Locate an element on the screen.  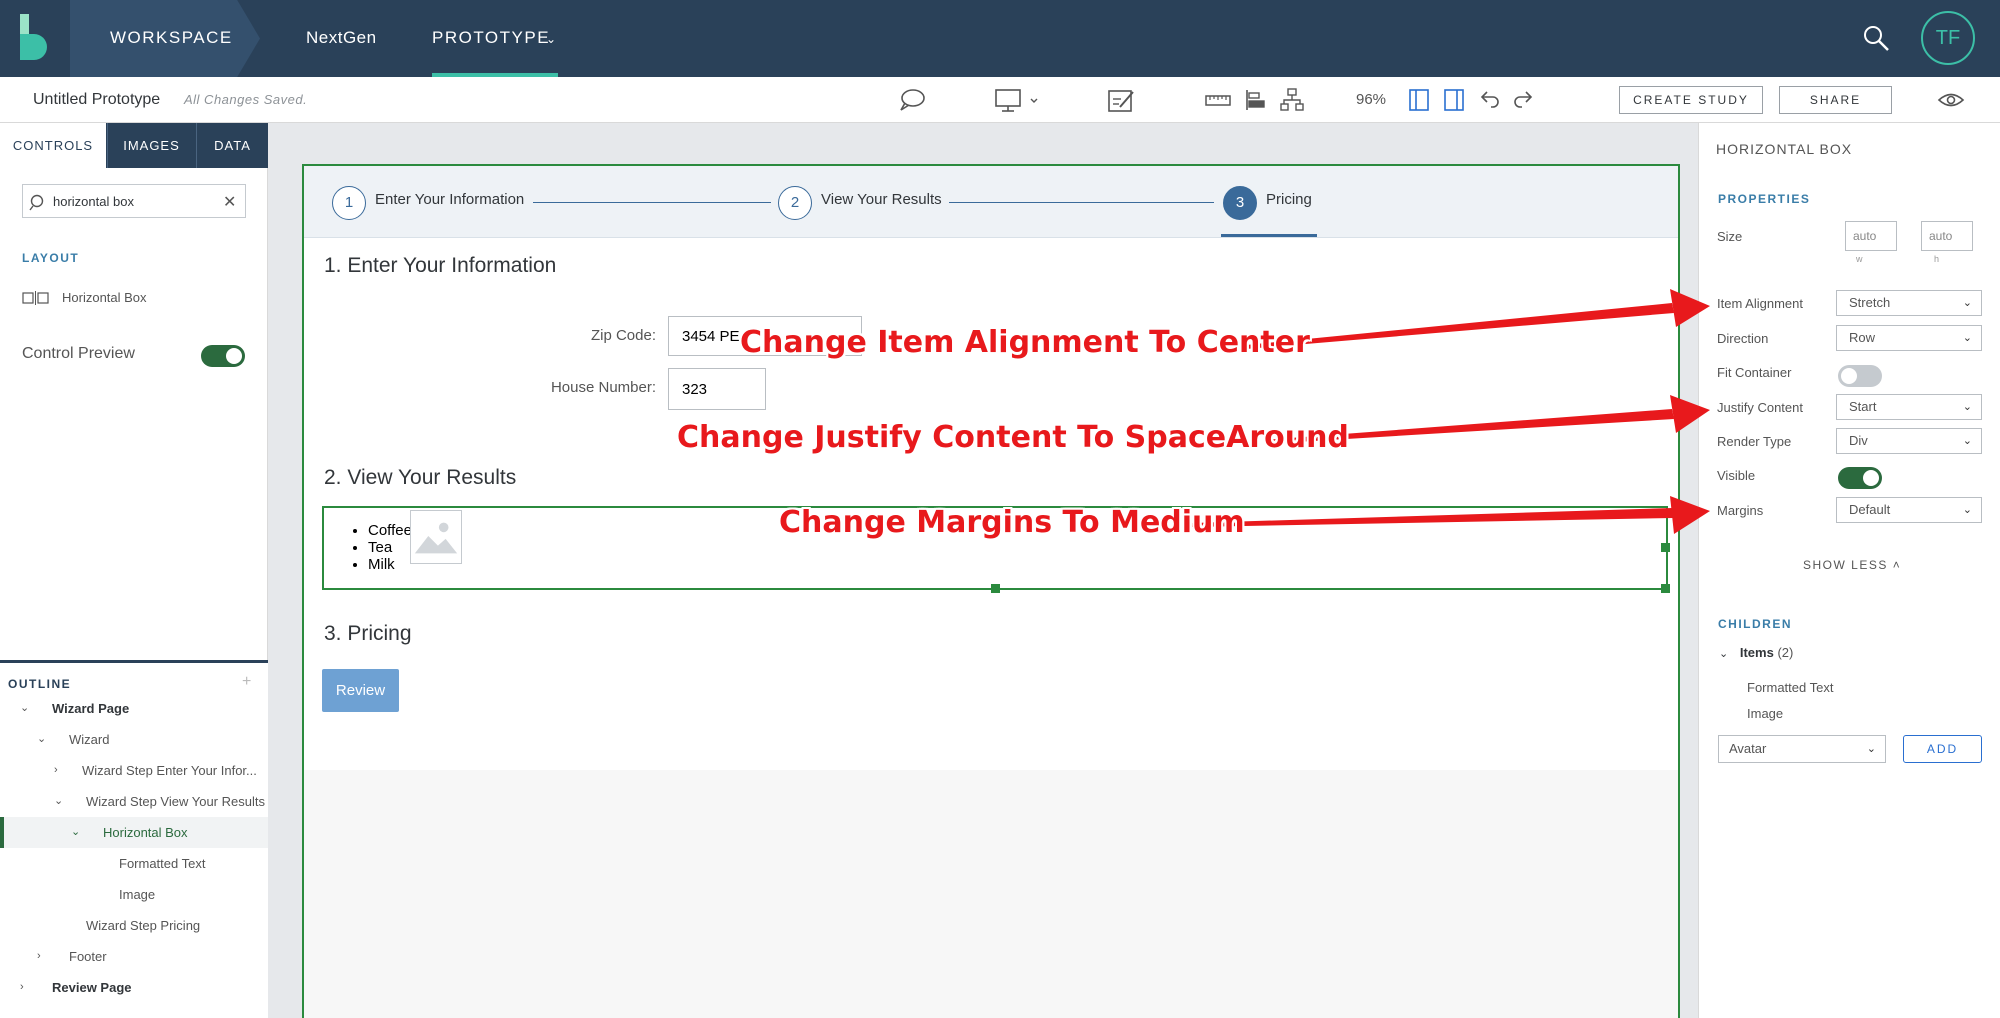
outline-item-image: Image is located at coordinates (134, 894).